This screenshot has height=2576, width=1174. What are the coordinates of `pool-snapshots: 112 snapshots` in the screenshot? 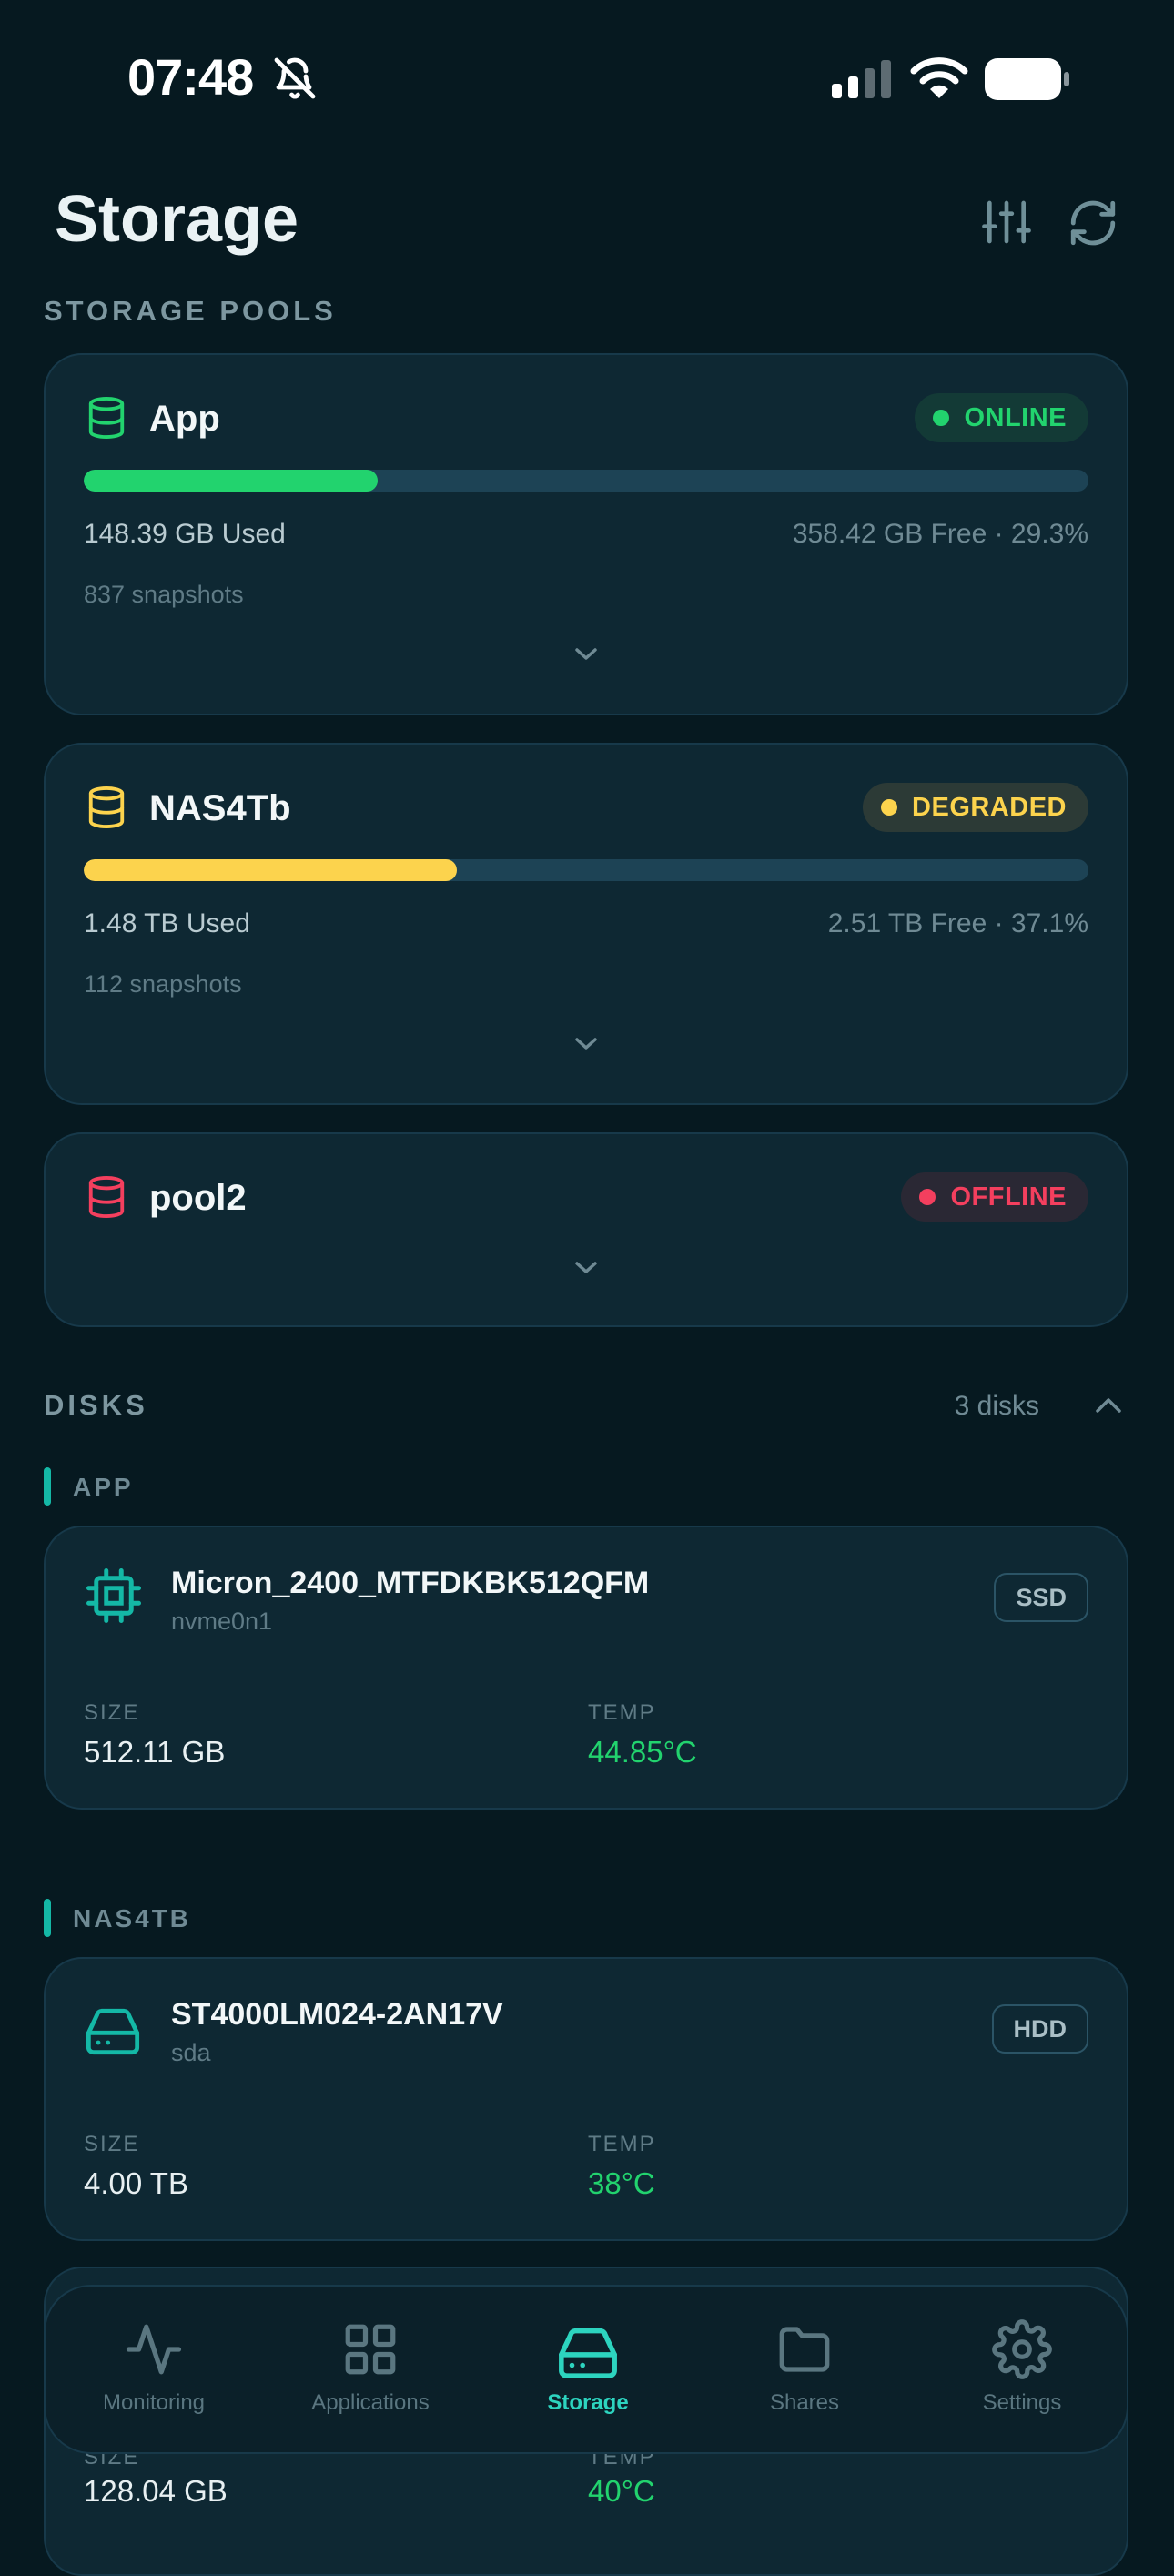 It's located at (163, 984).